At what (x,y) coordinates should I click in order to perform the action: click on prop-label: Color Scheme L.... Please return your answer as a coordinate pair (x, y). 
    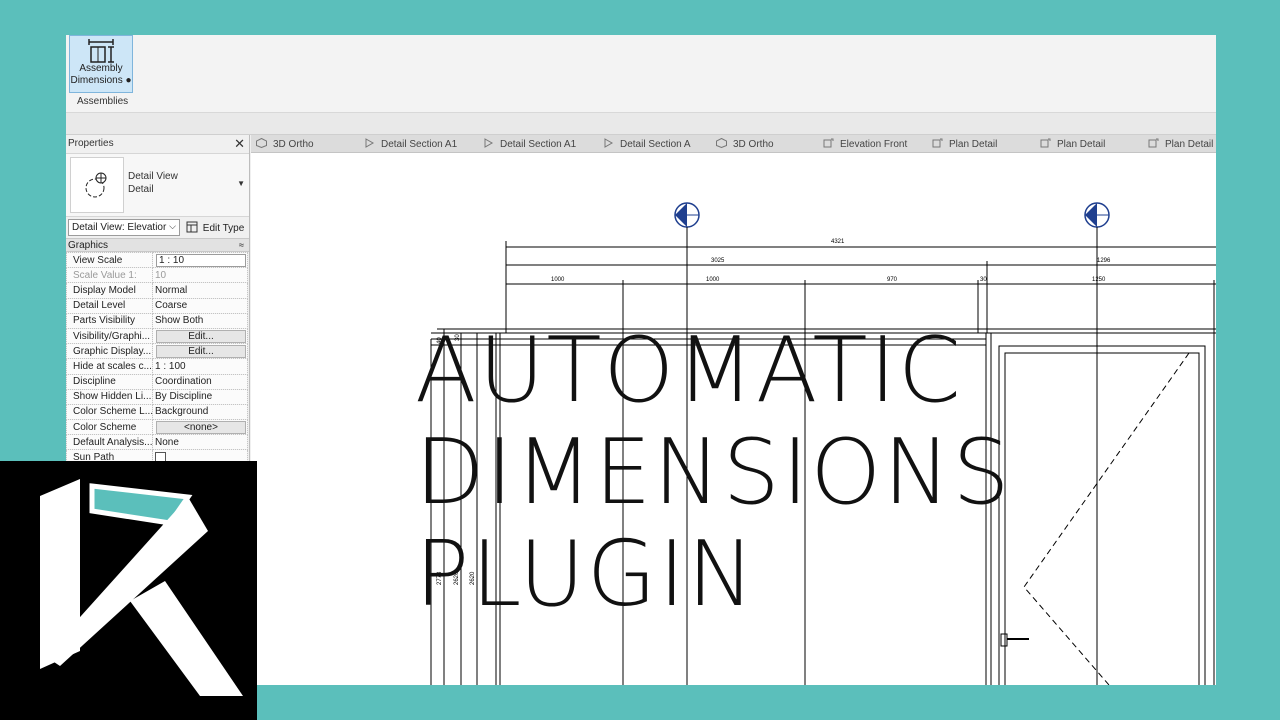
    Looking at the image, I should click on (109, 412).